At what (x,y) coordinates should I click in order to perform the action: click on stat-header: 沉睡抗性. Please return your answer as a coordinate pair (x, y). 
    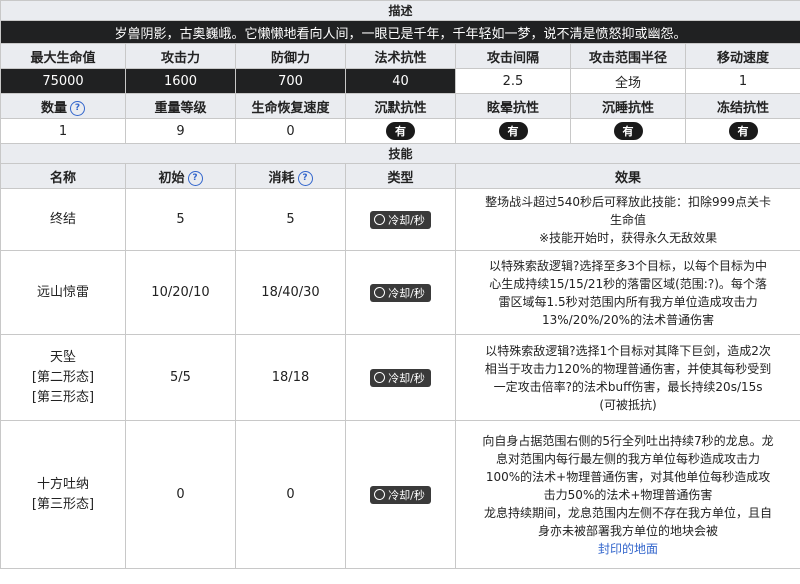
    Looking at the image, I should click on (628, 106).